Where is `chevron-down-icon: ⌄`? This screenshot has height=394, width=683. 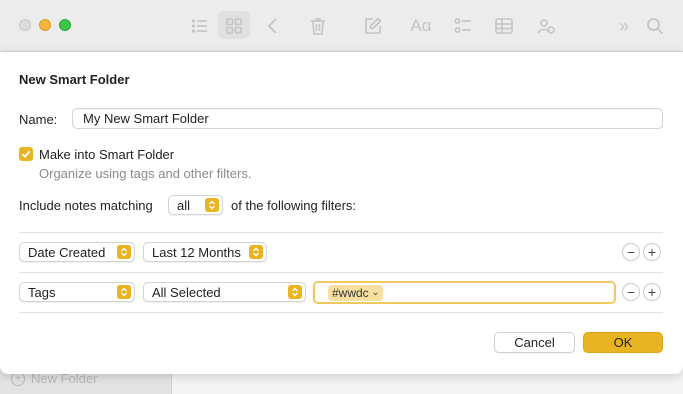
chevron-down-icon: ⌄ is located at coordinates (375, 292).